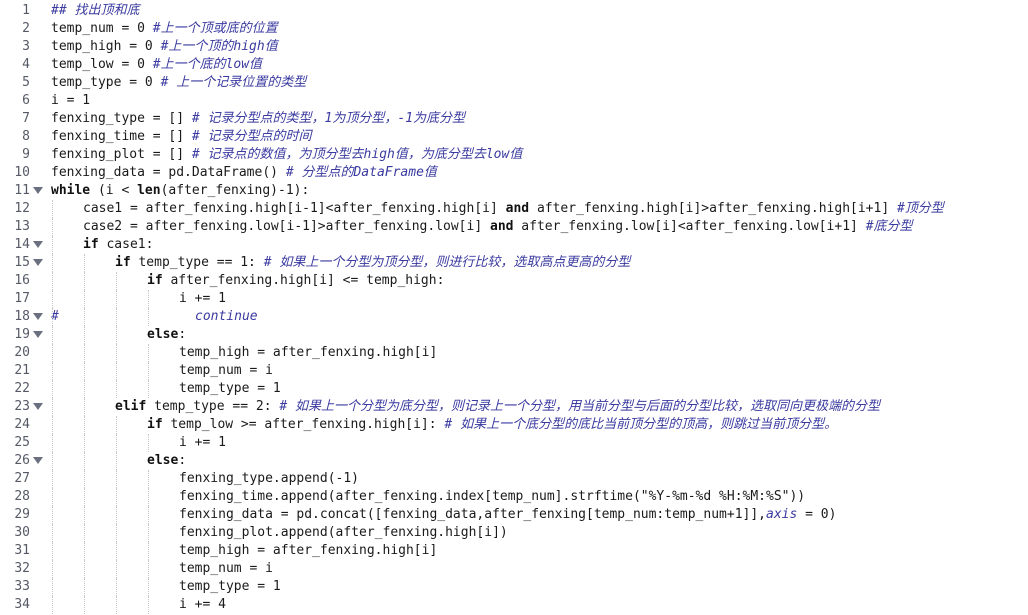  Describe the element at coordinates (514, 11) in the screenshot. I see `code-line: 1 ## 找出顶和底` at that location.